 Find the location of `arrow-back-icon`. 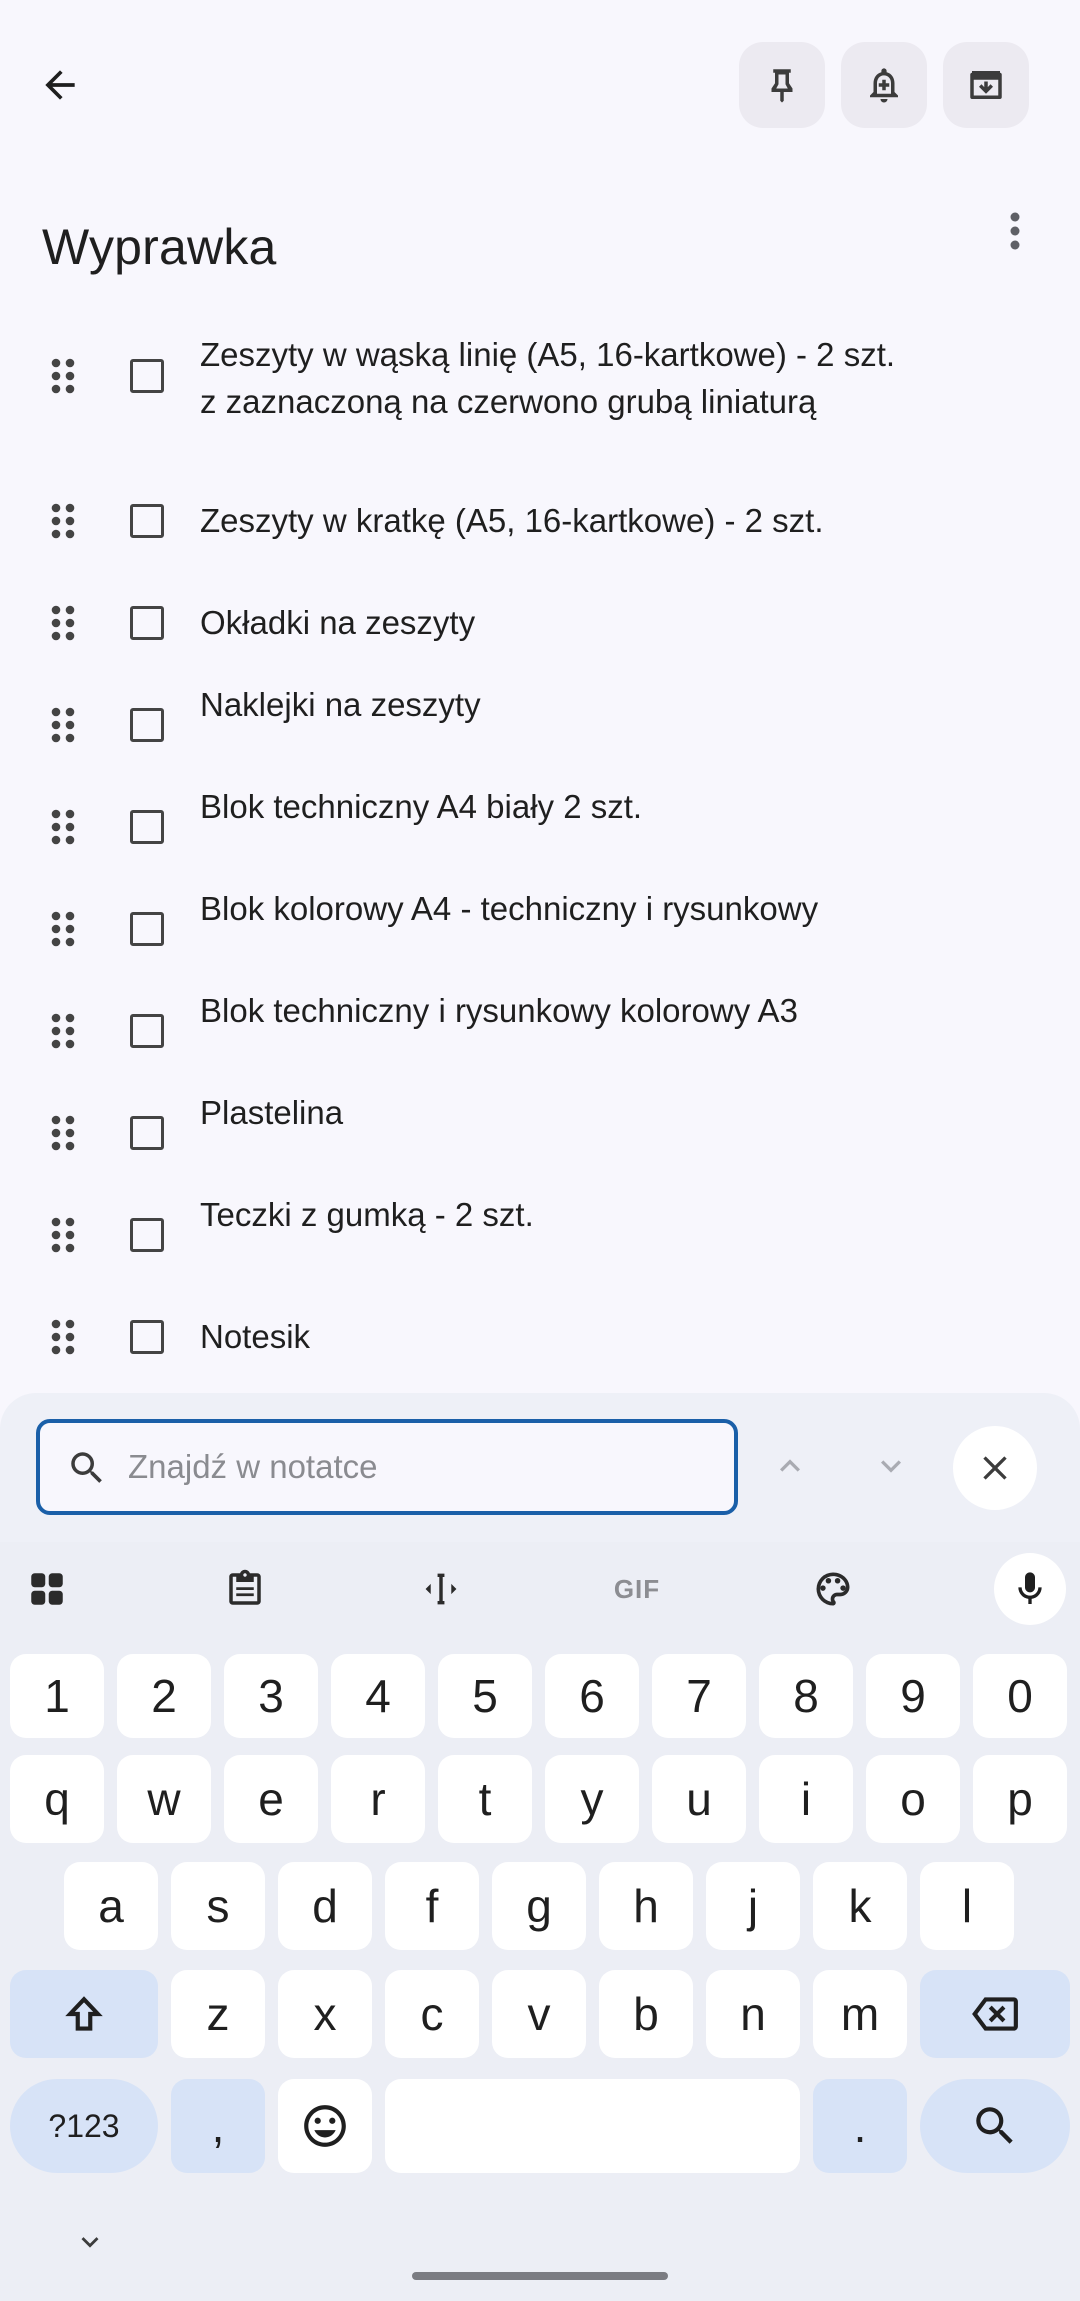

arrow-back-icon is located at coordinates (60, 85).